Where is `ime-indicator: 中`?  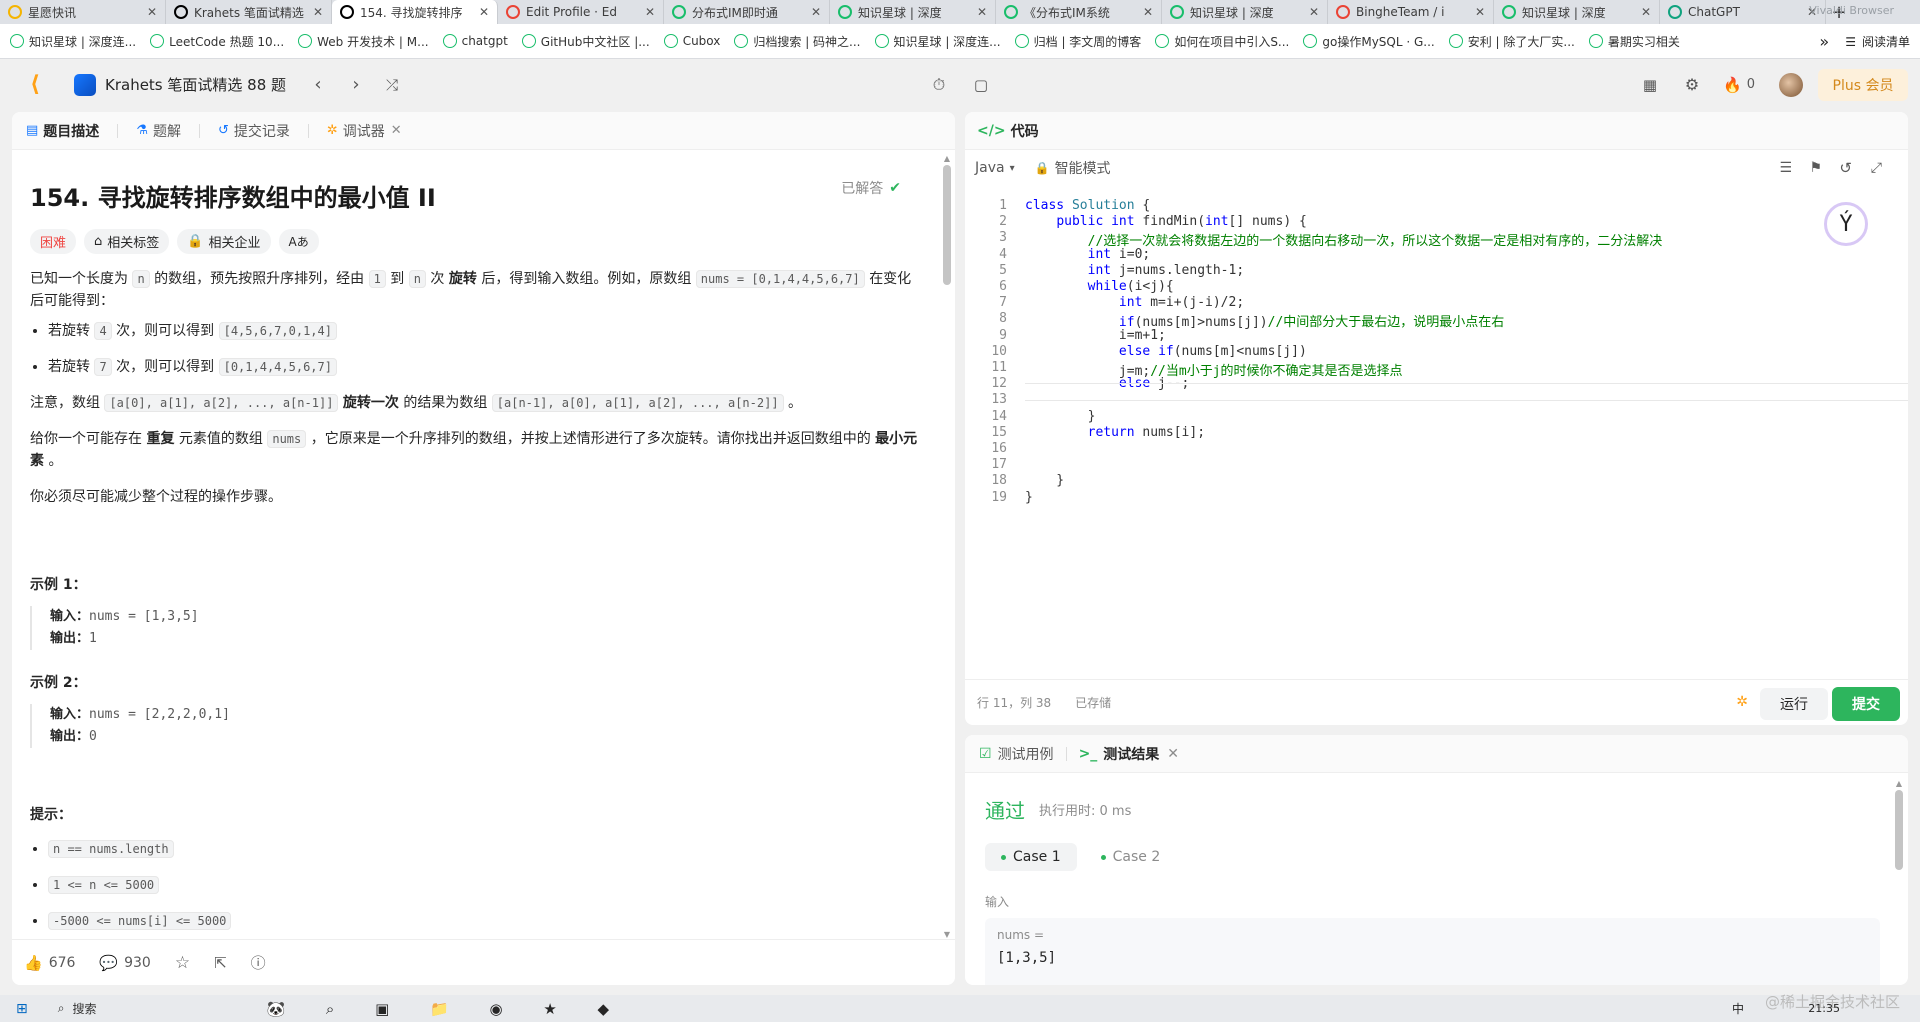 ime-indicator: 中 is located at coordinates (1738, 1008).